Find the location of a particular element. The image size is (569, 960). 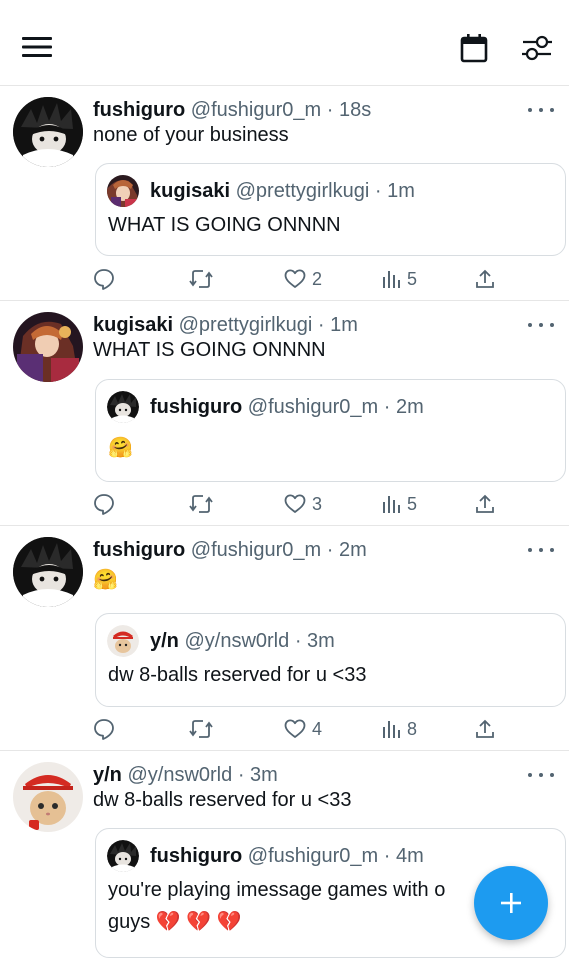

tweet-header: fushiguro @fushigur0_m · 2m is located at coordinates (230, 550).